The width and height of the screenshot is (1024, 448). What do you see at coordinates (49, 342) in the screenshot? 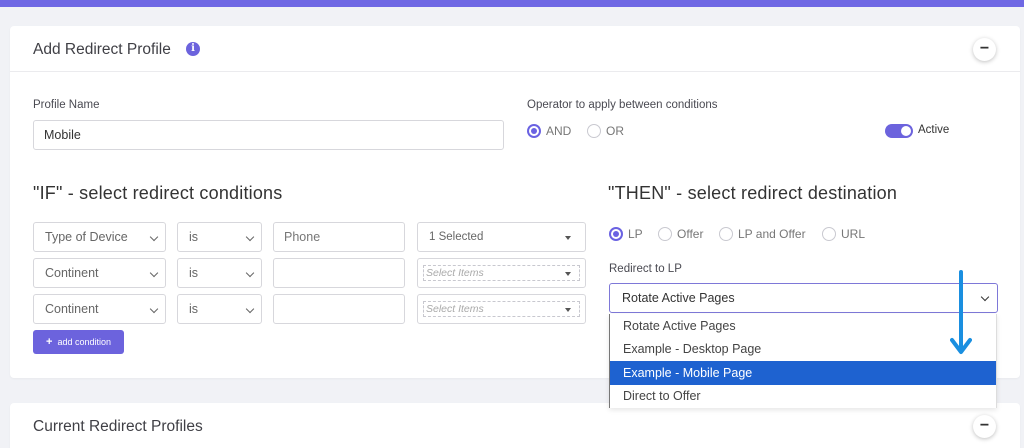
I see `plus-icon: +` at bounding box center [49, 342].